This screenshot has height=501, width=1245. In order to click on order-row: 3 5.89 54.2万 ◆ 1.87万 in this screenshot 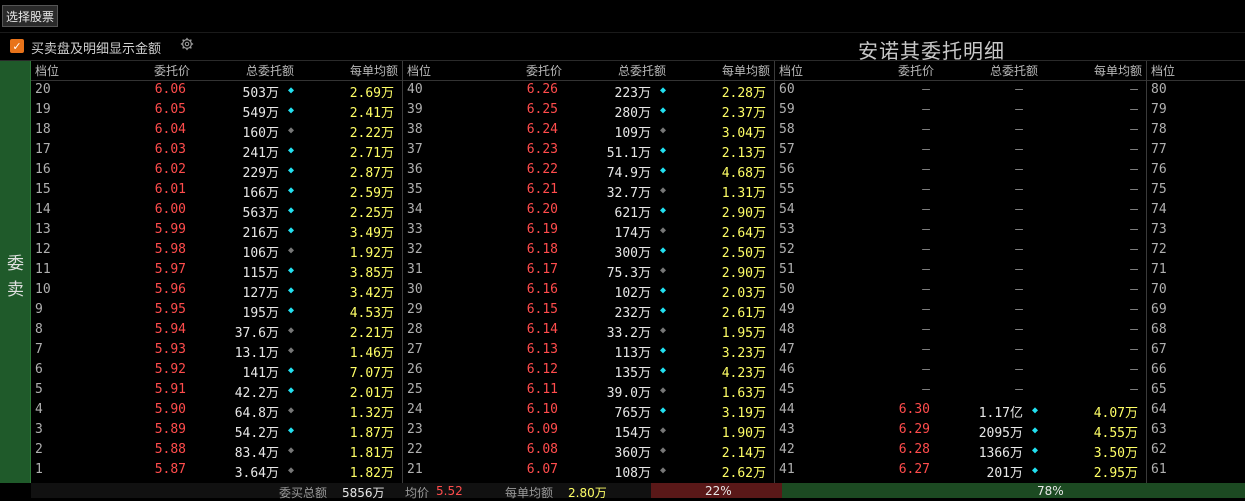, I will do `click(216, 431)`.